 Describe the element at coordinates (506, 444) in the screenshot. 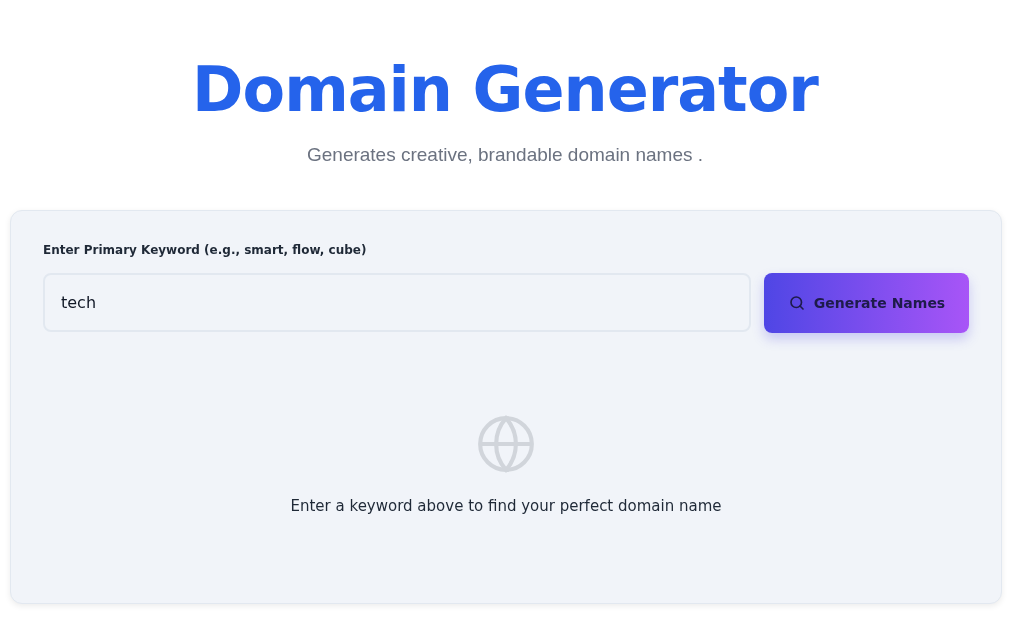

I see `globe-icon` at that location.